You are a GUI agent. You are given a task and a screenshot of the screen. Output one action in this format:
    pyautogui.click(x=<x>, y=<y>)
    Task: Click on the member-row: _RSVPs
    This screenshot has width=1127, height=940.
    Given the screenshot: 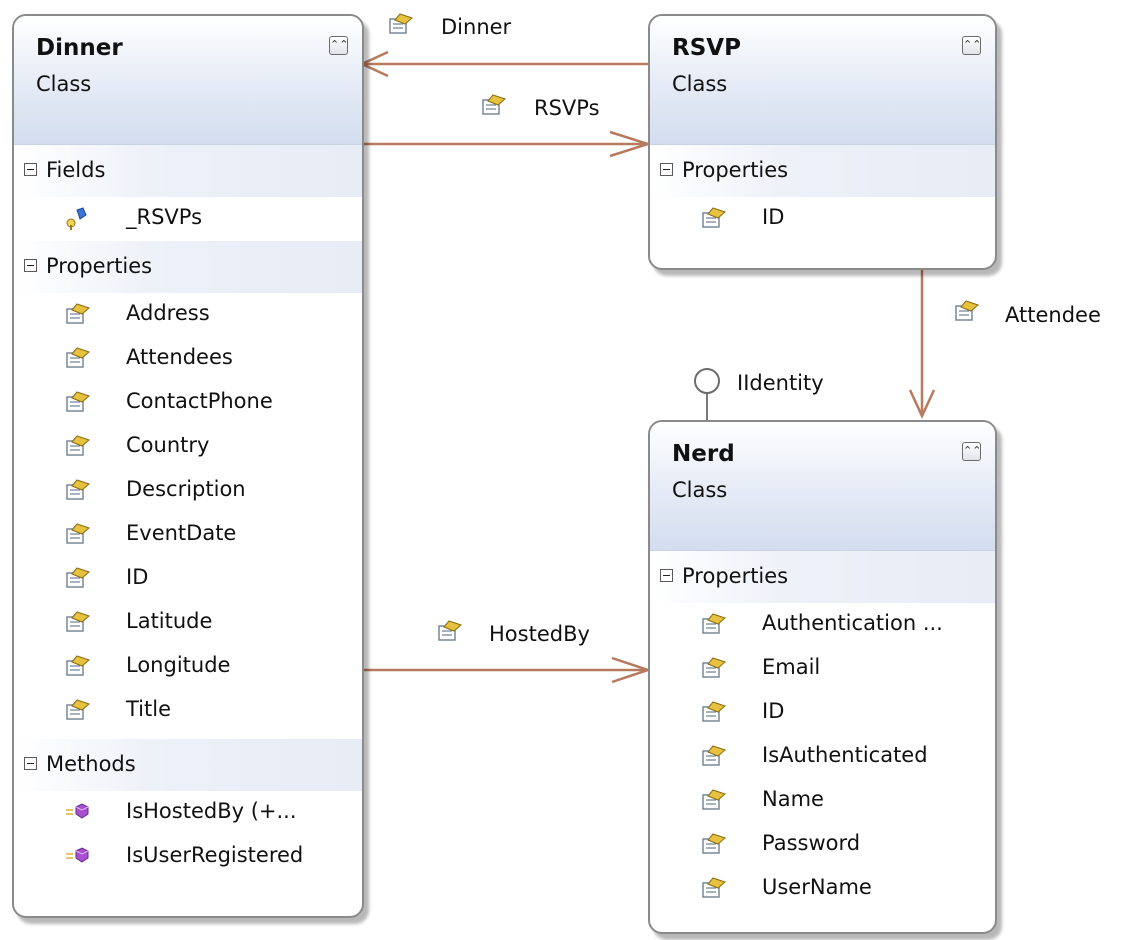 What is the action you would take?
    pyautogui.click(x=188, y=219)
    